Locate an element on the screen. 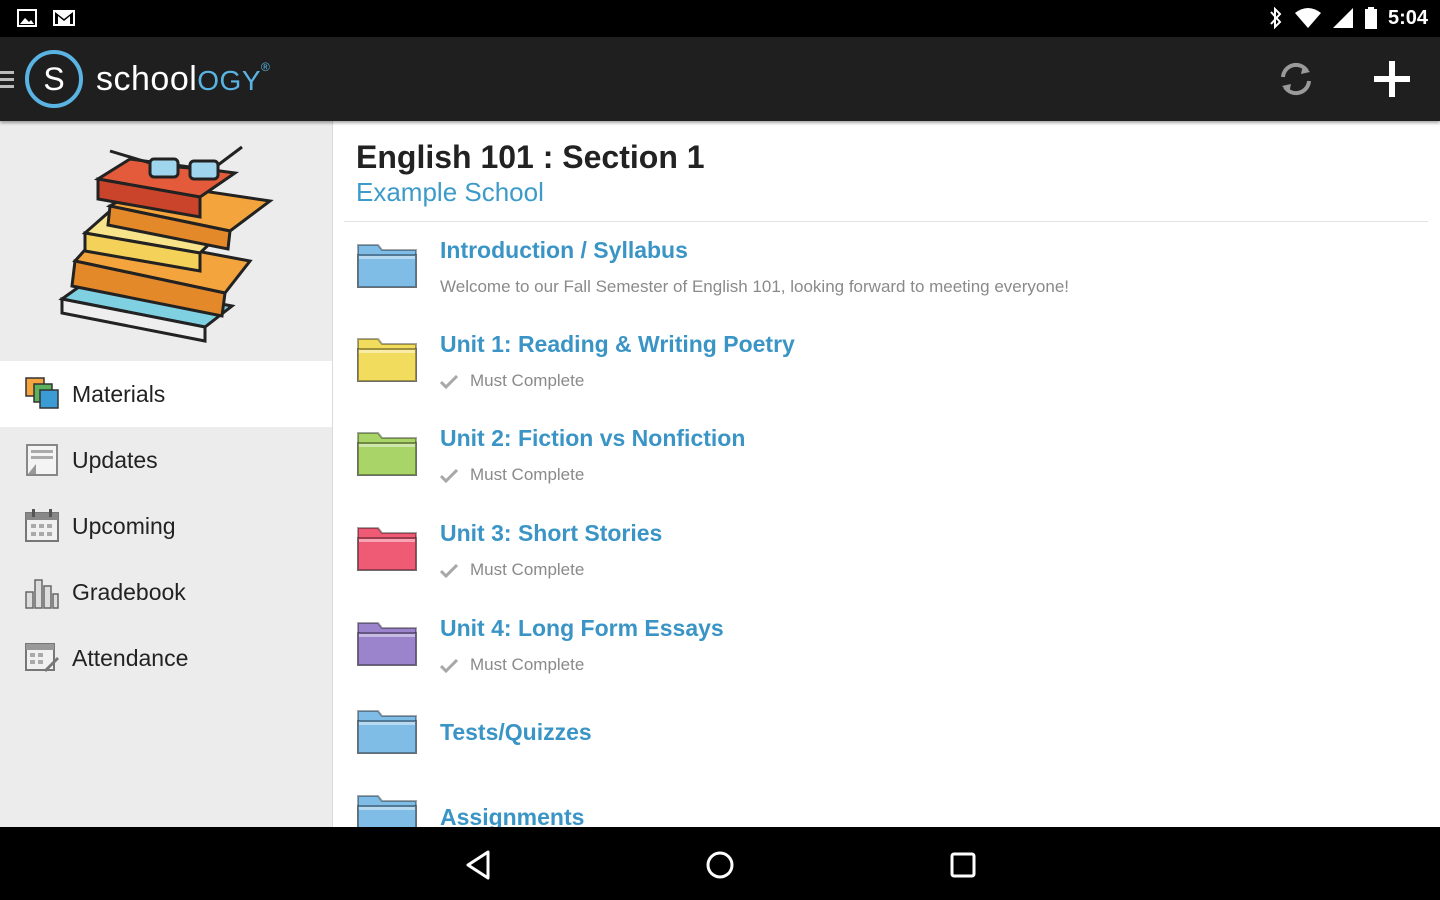 This screenshot has width=1440, height=900. folder-title: Unit 4: Long Form Essays is located at coordinates (582, 628).